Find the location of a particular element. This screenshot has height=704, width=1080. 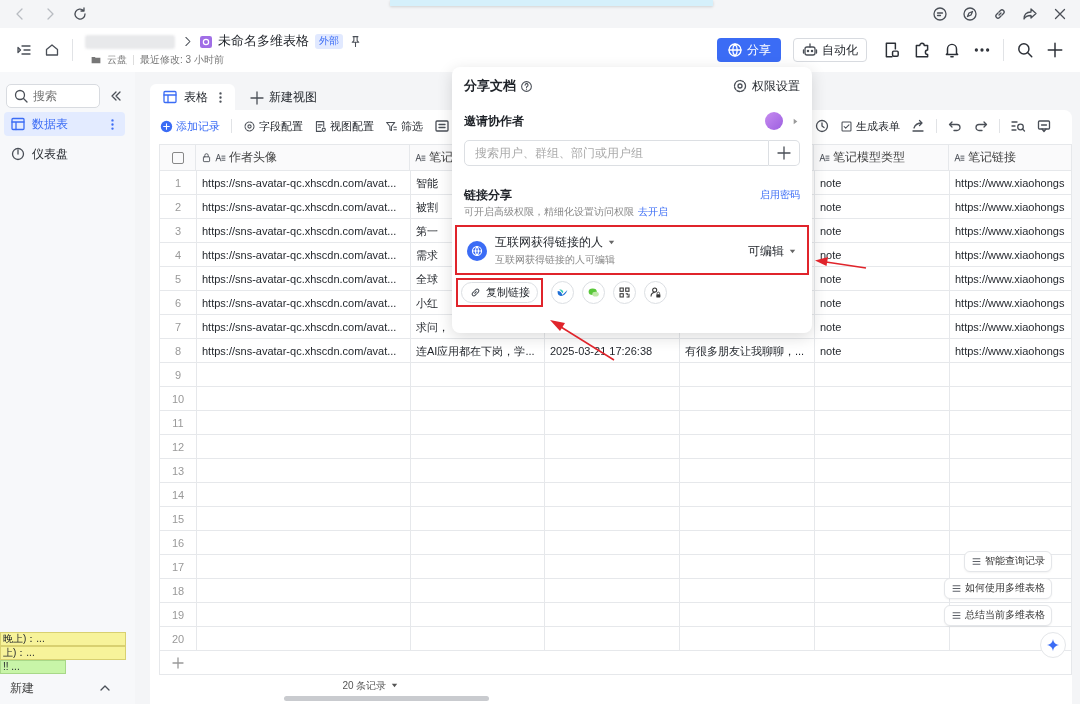

qr-code-button is located at coordinates (624, 292).